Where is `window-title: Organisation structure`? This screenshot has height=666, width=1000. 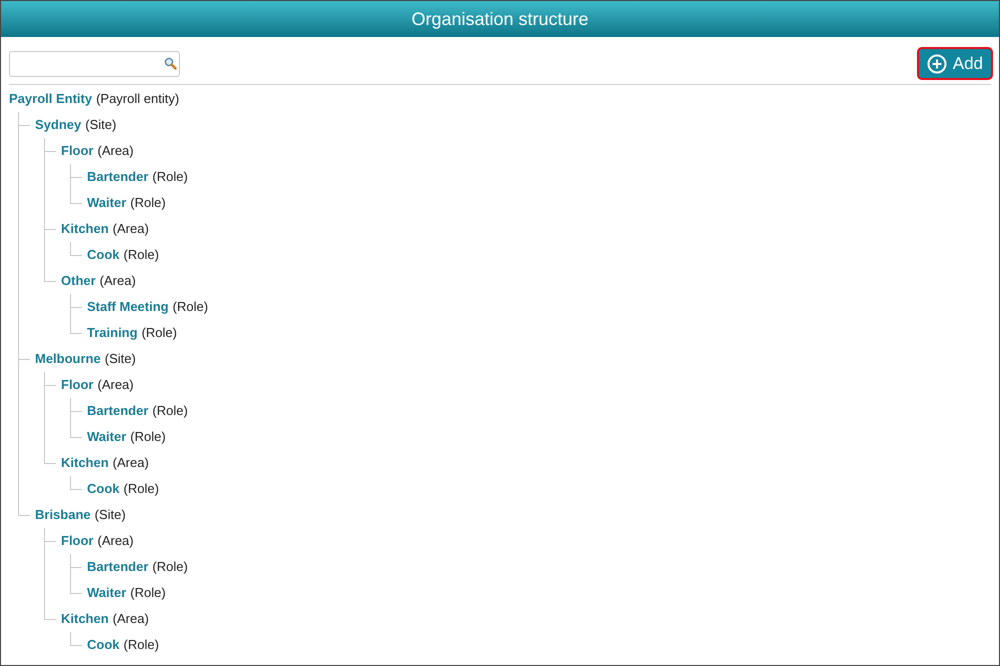 window-title: Organisation structure is located at coordinates (500, 19).